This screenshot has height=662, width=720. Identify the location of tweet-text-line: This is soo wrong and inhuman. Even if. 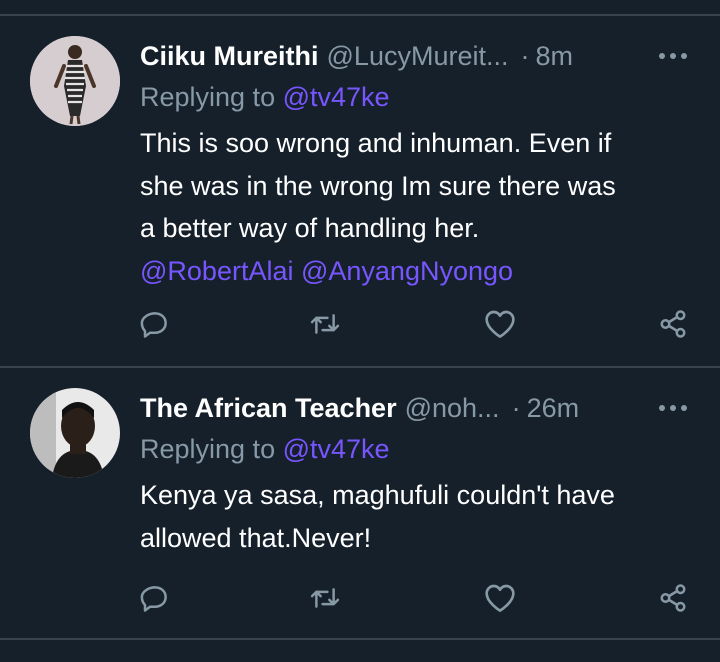
(376, 143).